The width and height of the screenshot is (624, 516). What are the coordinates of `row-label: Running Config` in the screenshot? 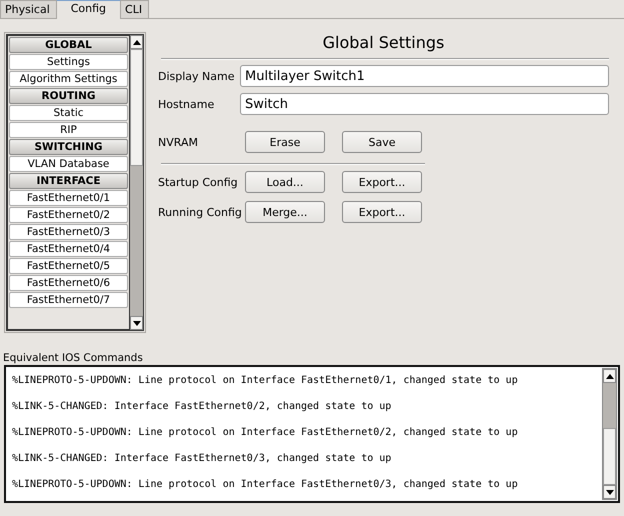 It's located at (200, 212).